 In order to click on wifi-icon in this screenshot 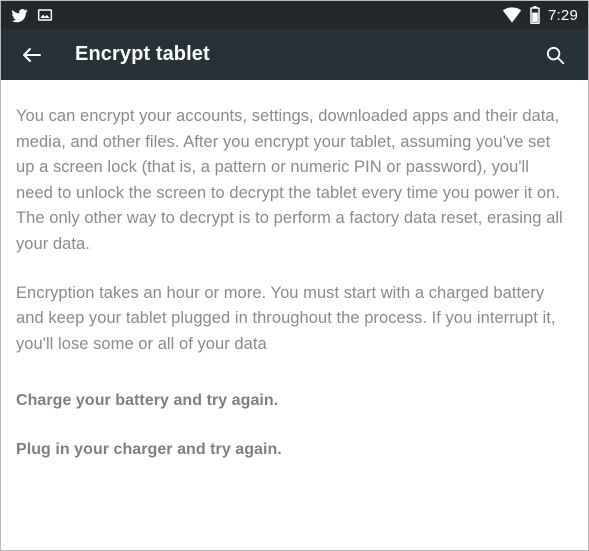, I will do `click(512, 15)`.